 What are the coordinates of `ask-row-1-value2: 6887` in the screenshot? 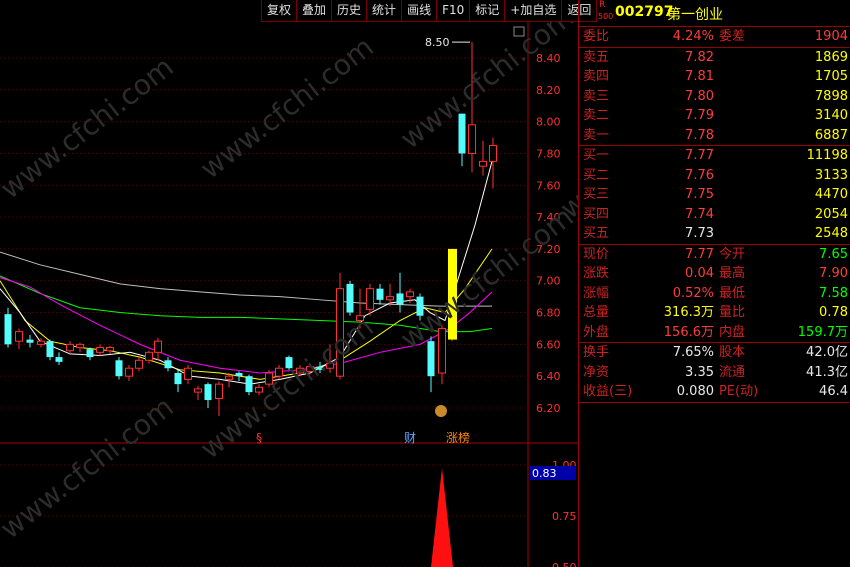 It's located at (831, 135).